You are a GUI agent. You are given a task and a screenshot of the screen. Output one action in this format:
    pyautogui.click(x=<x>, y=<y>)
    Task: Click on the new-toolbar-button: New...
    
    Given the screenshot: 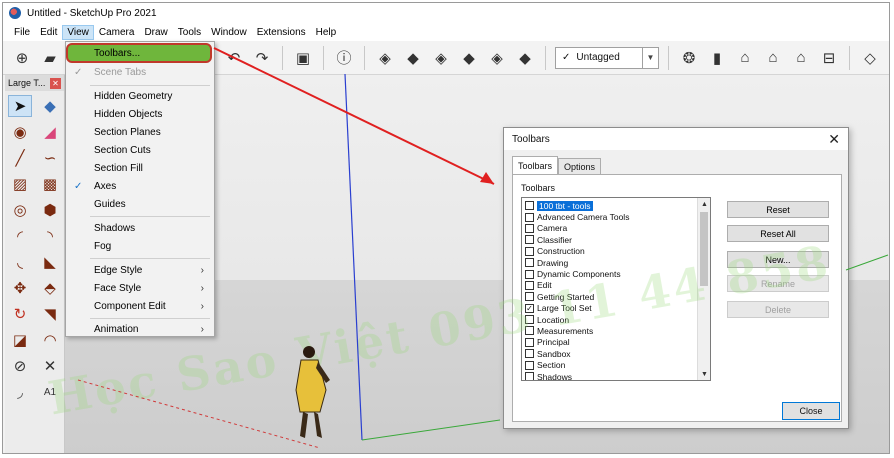 What is the action you would take?
    pyautogui.click(x=778, y=259)
    